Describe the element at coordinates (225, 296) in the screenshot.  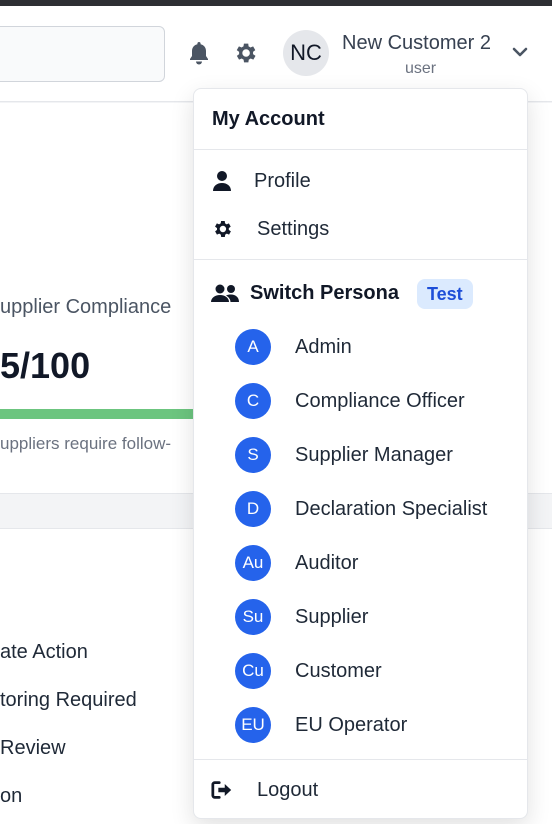
I see `users-icon` at that location.